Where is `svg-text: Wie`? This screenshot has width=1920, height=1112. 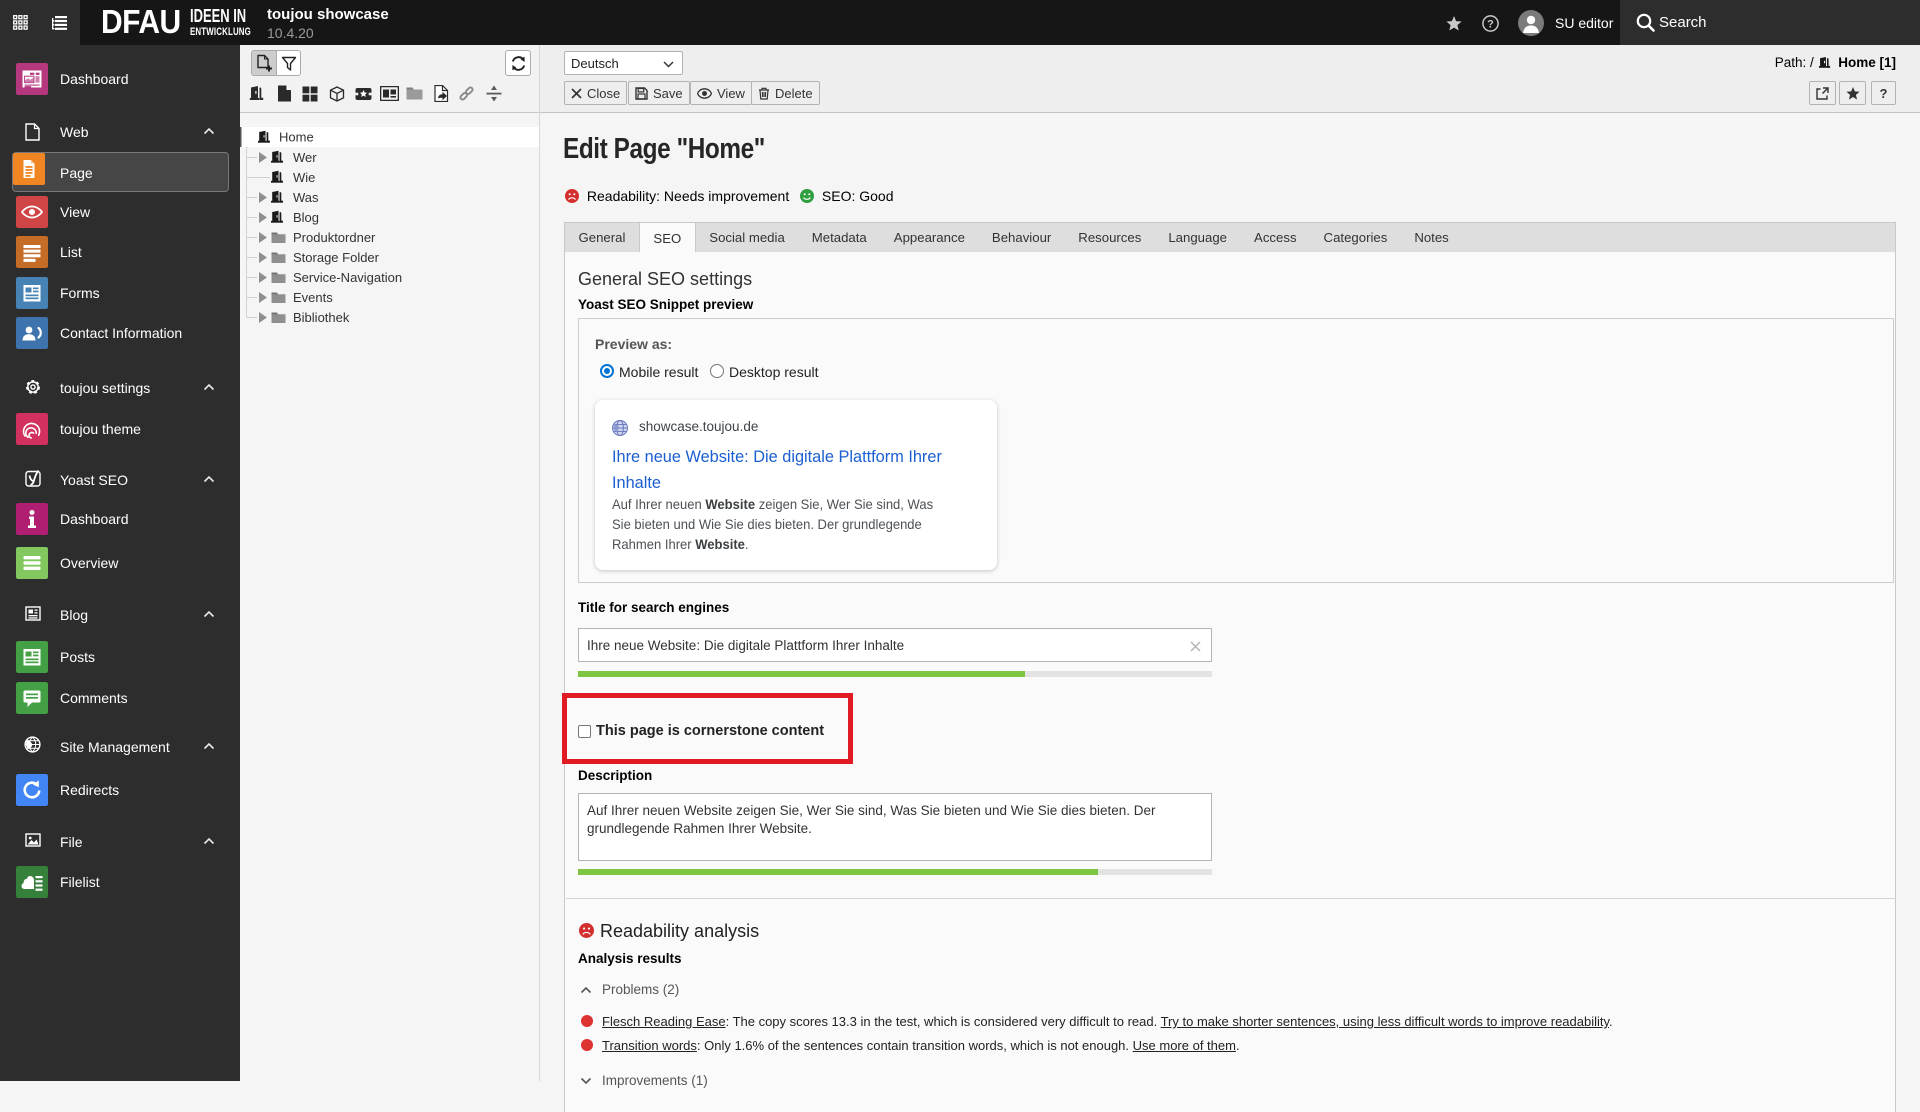
svg-text: Wie is located at coordinates (304, 177).